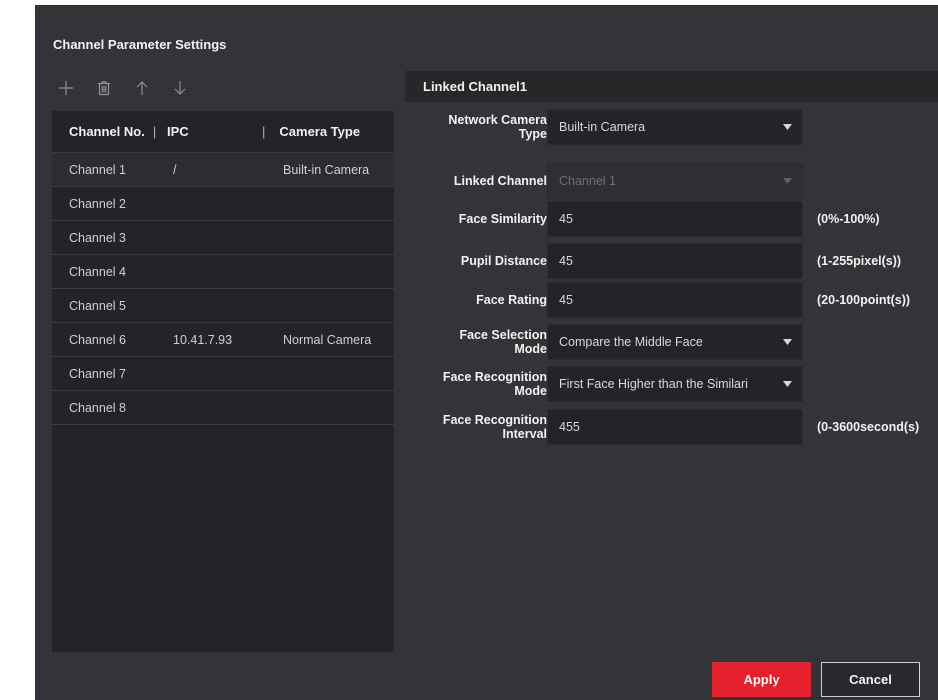  Describe the element at coordinates (178, 131) in the screenshot. I see `column-header-ipc: IPC` at that location.